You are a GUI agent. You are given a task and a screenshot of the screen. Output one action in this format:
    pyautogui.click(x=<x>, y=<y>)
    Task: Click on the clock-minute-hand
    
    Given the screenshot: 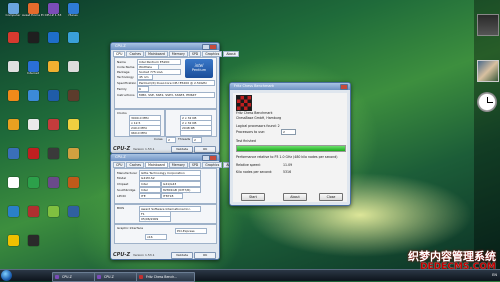 What is the action you would take?
    pyautogui.click(x=490, y=102)
    